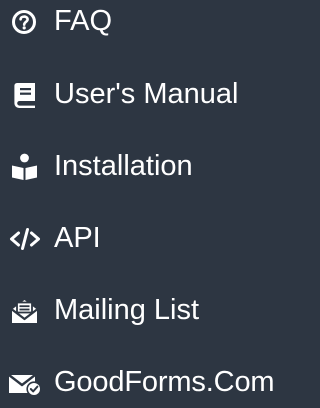 Image resolution: width=320 pixels, height=408 pixels. I want to click on menu-item-label: User's Manual, so click(146, 94).